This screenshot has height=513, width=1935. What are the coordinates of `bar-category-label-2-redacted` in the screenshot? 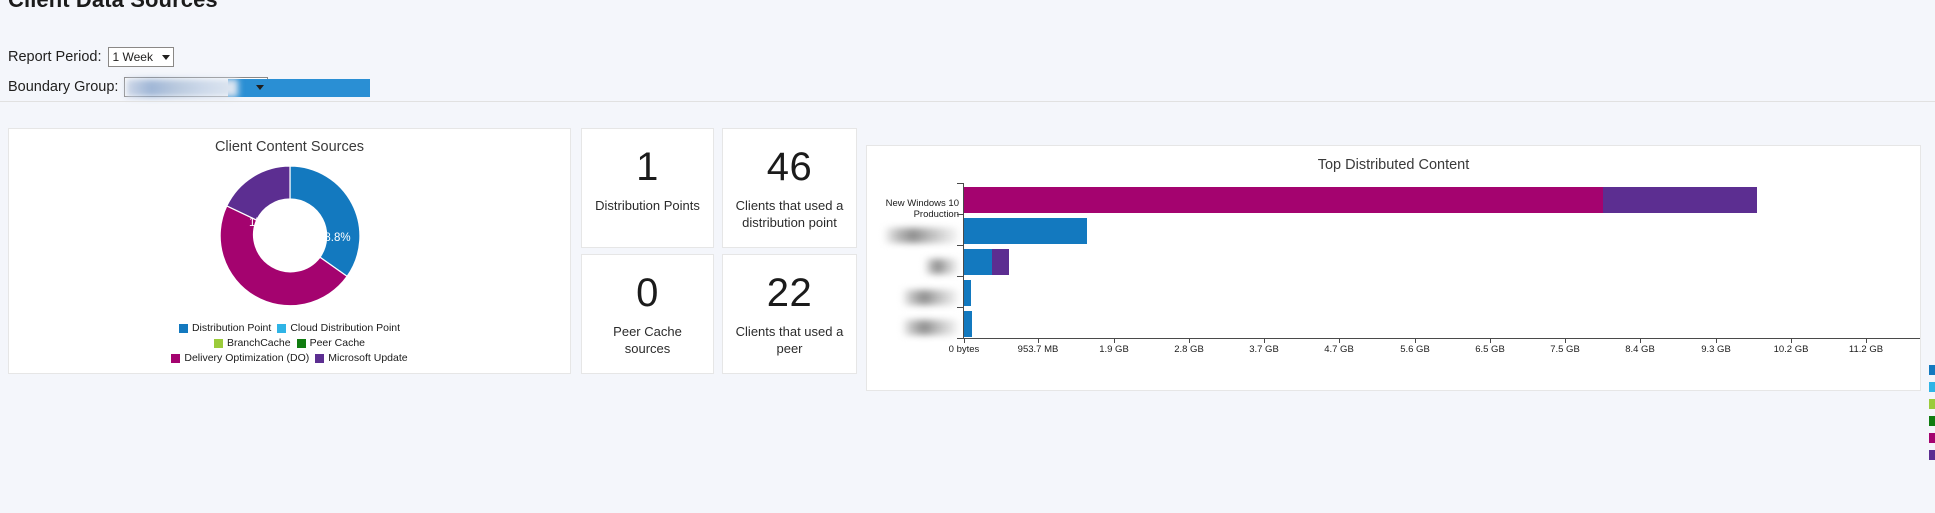 It's located at (942, 266).